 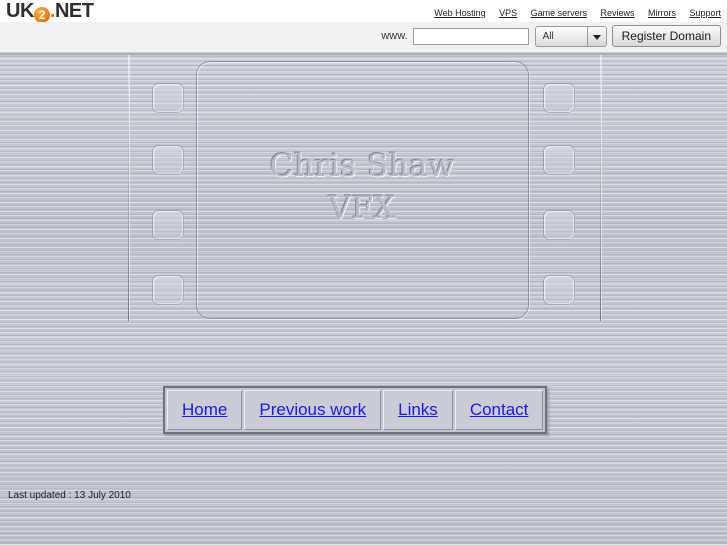 I want to click on tld-select: All, so click(x=570, y=36).